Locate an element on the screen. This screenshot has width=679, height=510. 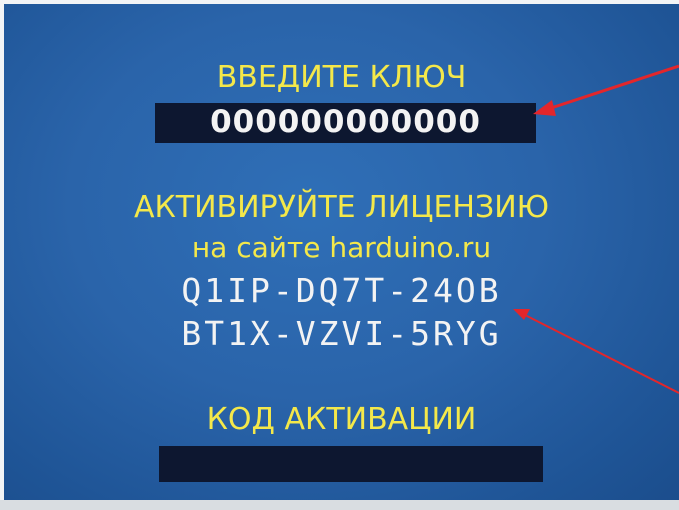
activation-code-field is located at coordinates (351, 464).